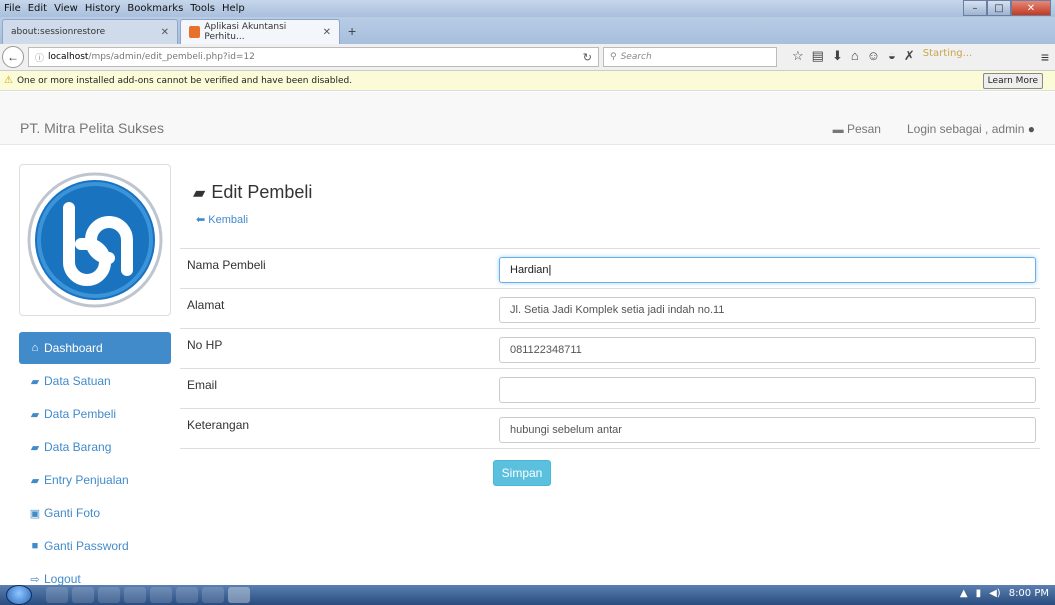  Describe the element at coordinates (767, 390) in the screenshot. I see `email-input` at that location.